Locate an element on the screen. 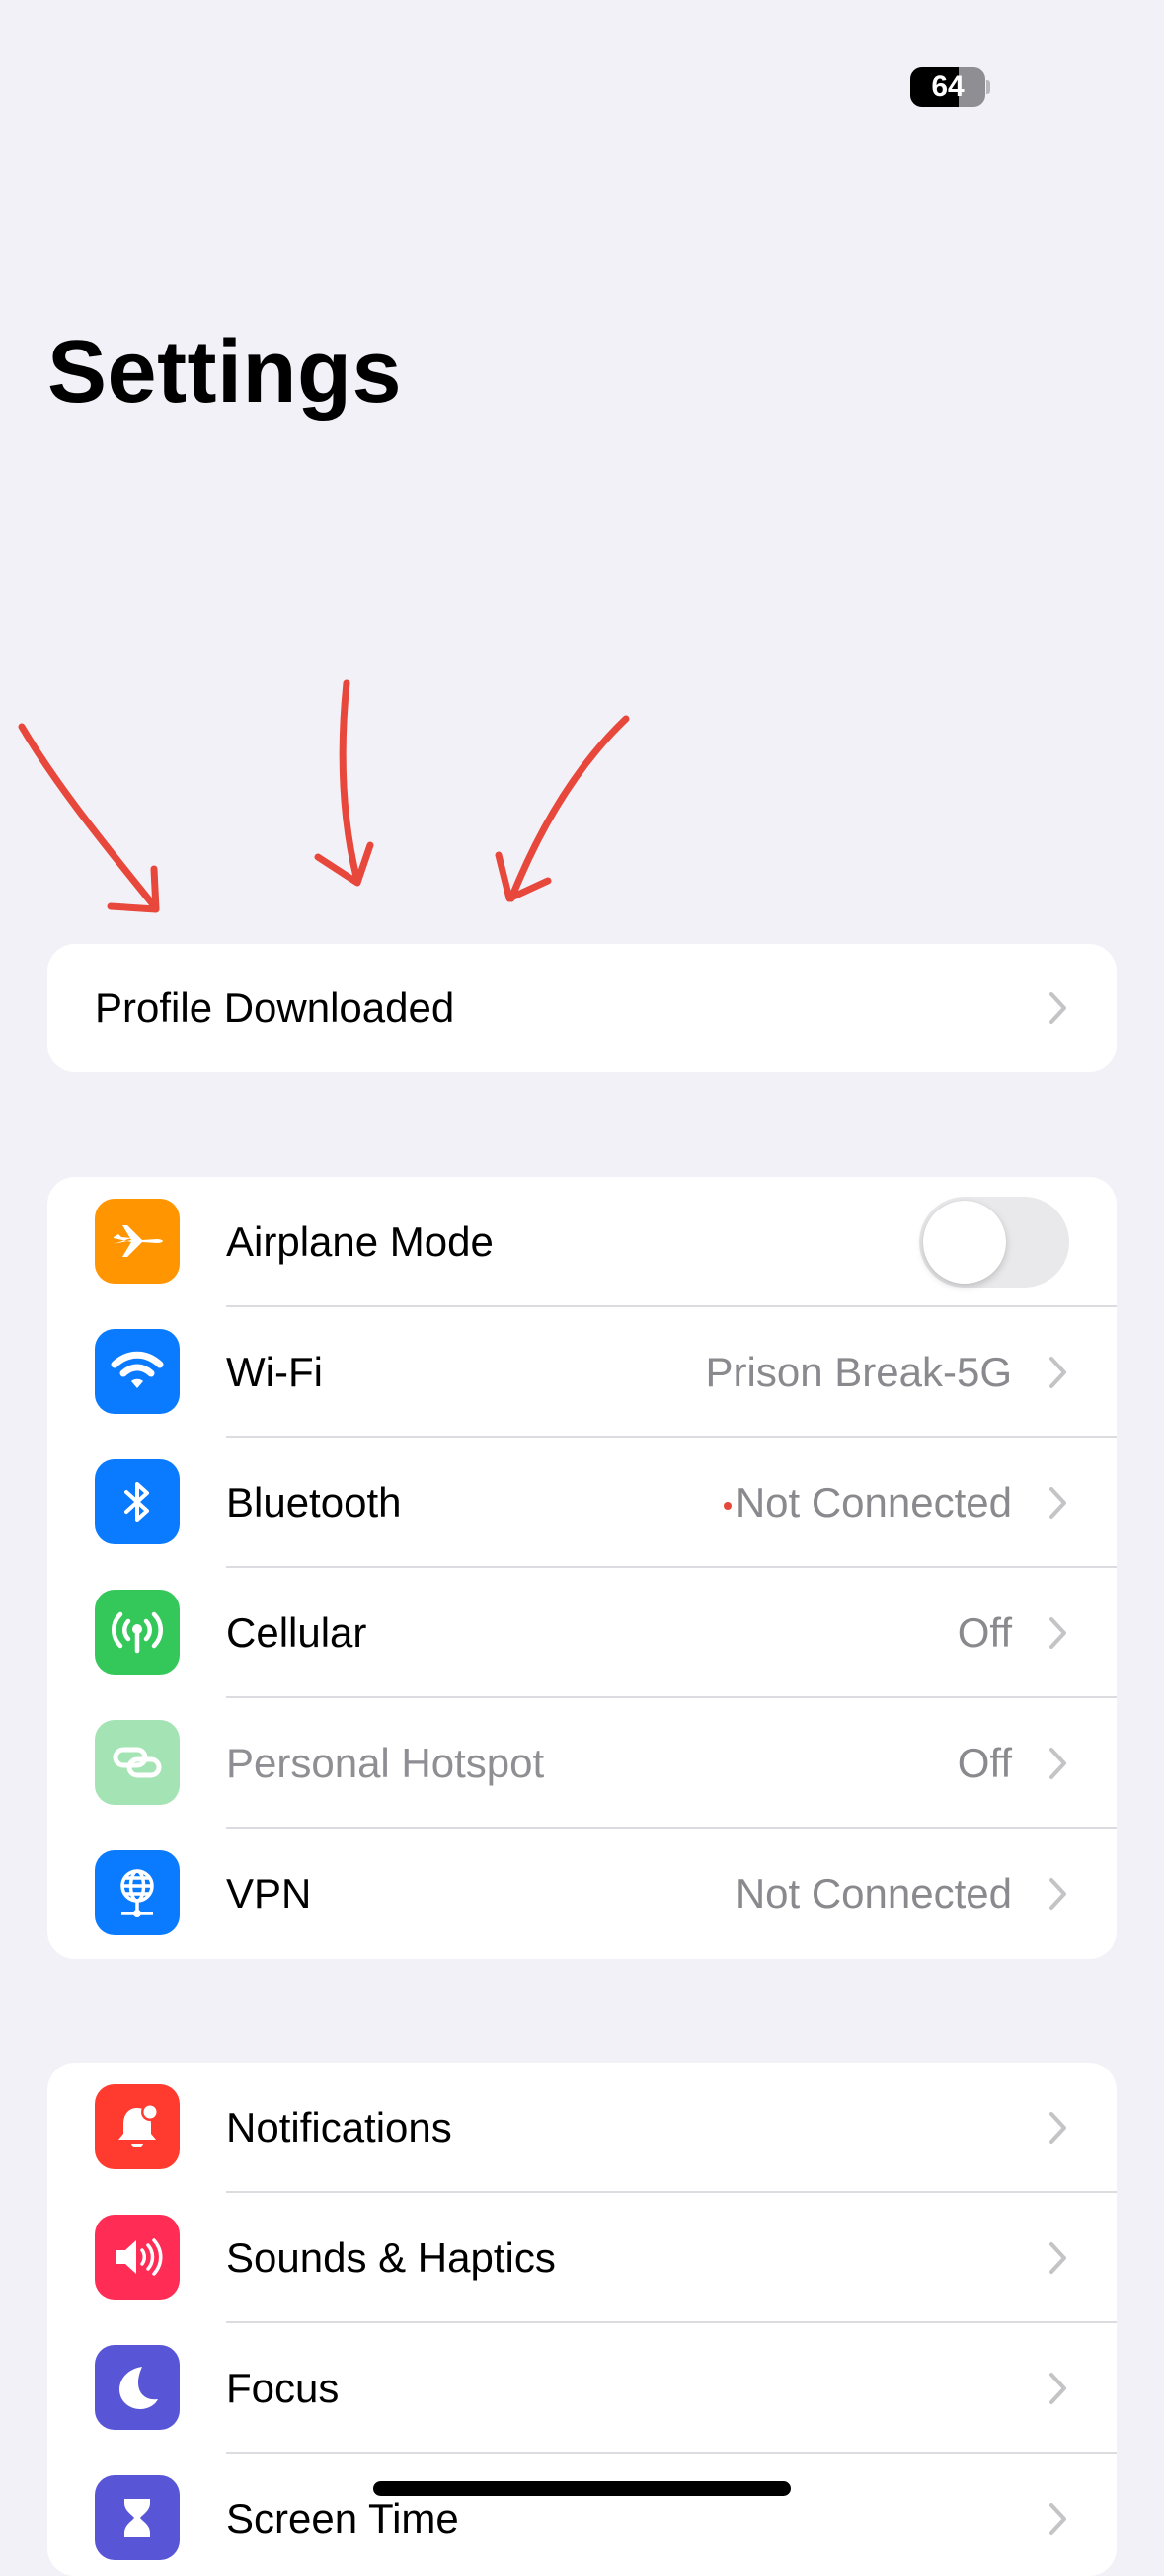 The height and width of the screenshot is (2576, 1164). personal-hotspot-label: Personal Hotspot is located at coordinates (385, 1763).